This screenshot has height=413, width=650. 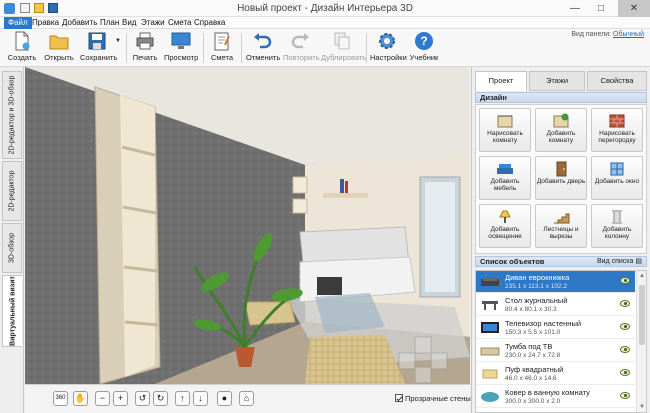 What do you see at coordinates (617, 81) in the screenshot?
I see `tab-properties: Свойства` at bounding box center [617, 81].